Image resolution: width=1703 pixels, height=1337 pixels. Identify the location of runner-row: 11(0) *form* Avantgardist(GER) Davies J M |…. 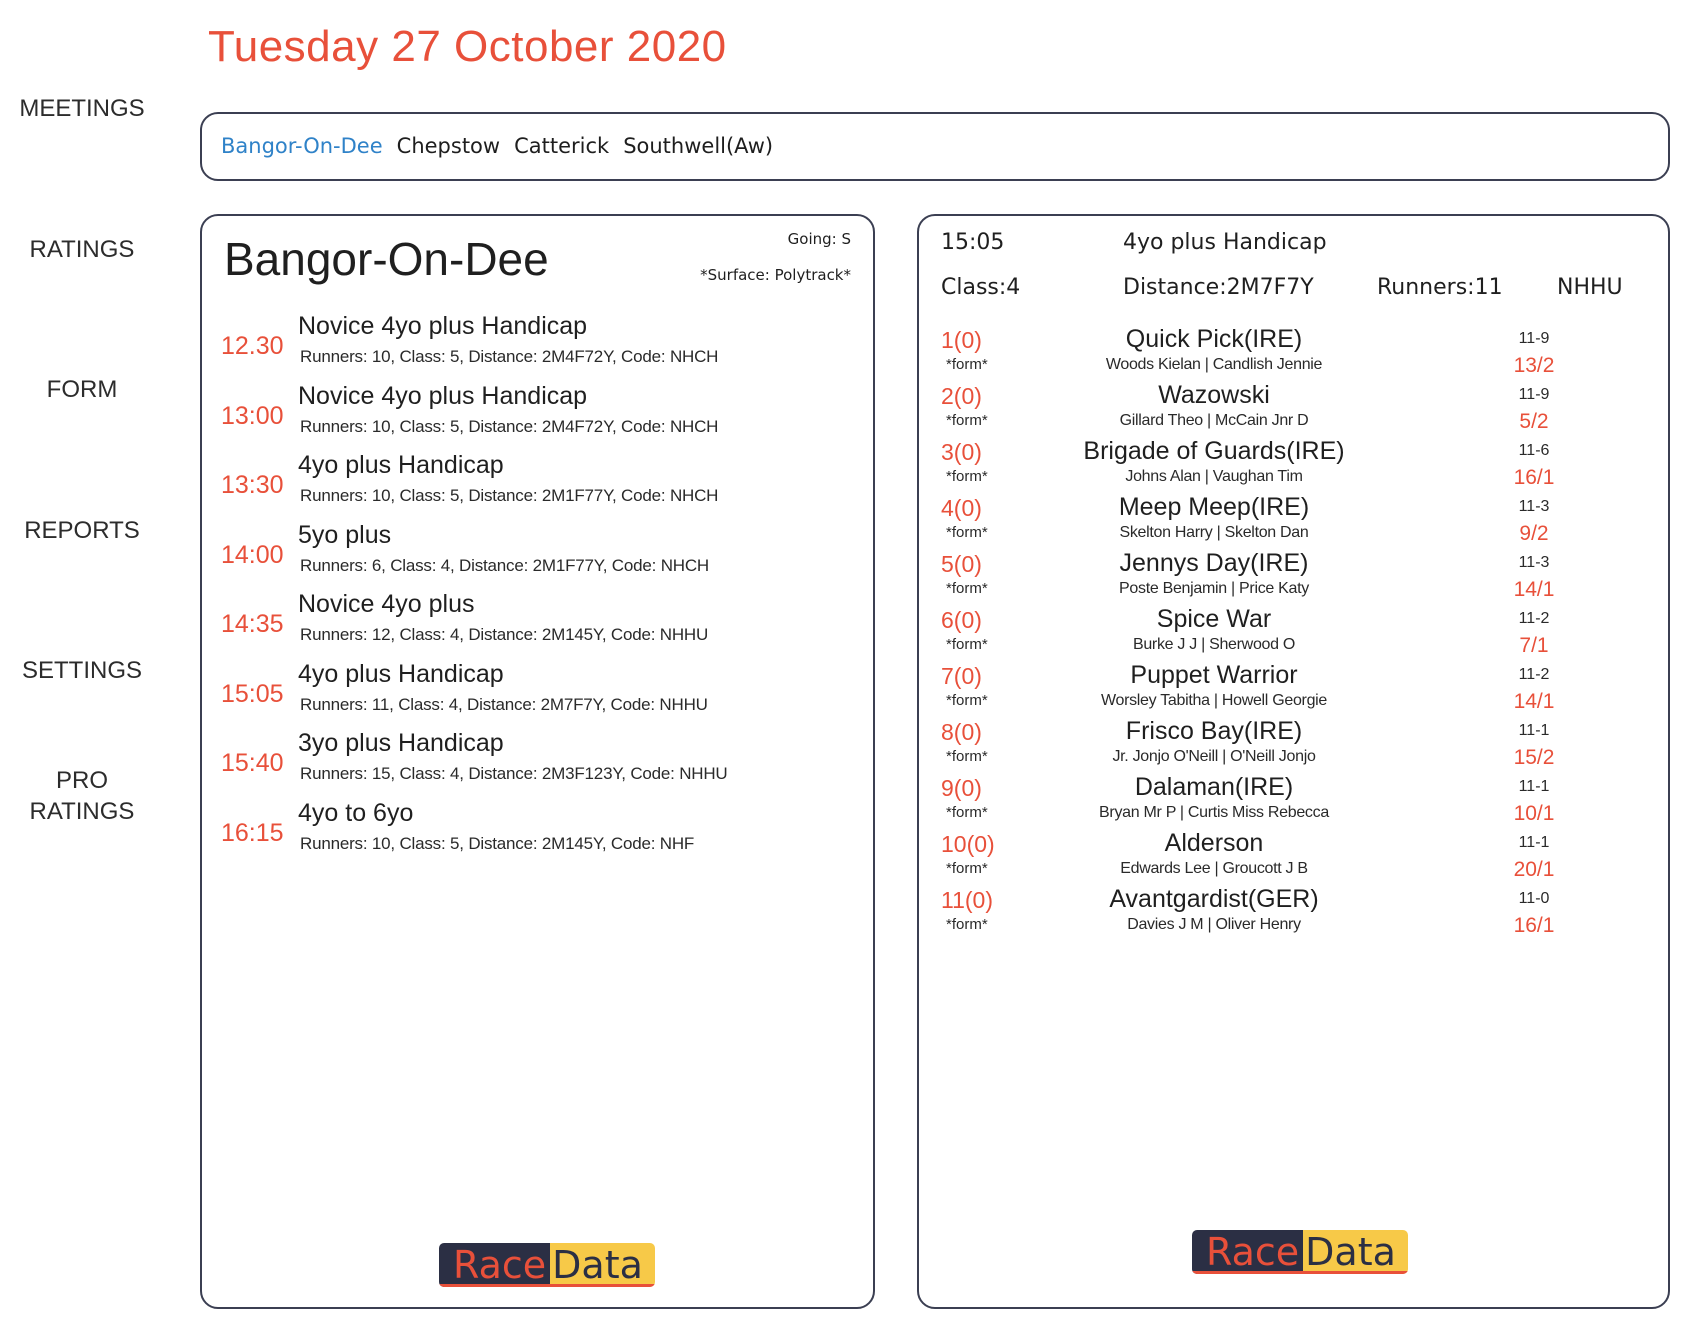
(1289, 913).